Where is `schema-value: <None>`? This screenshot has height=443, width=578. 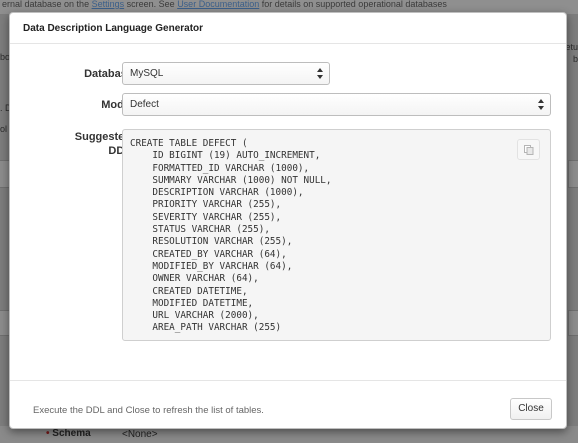 schema-value: <None> is located at coordinates (140, 434).